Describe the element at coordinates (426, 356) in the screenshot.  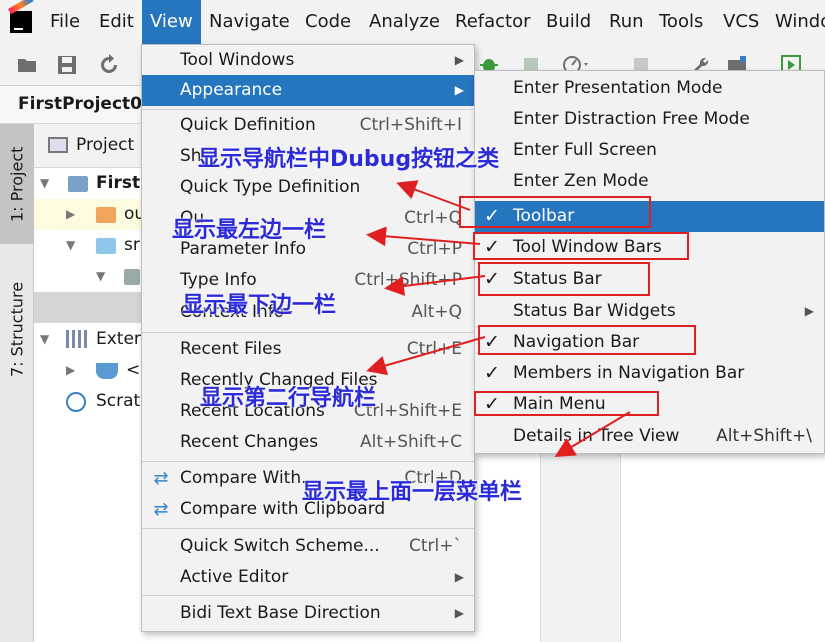
I see `arrow-navigation-bar` at that location.